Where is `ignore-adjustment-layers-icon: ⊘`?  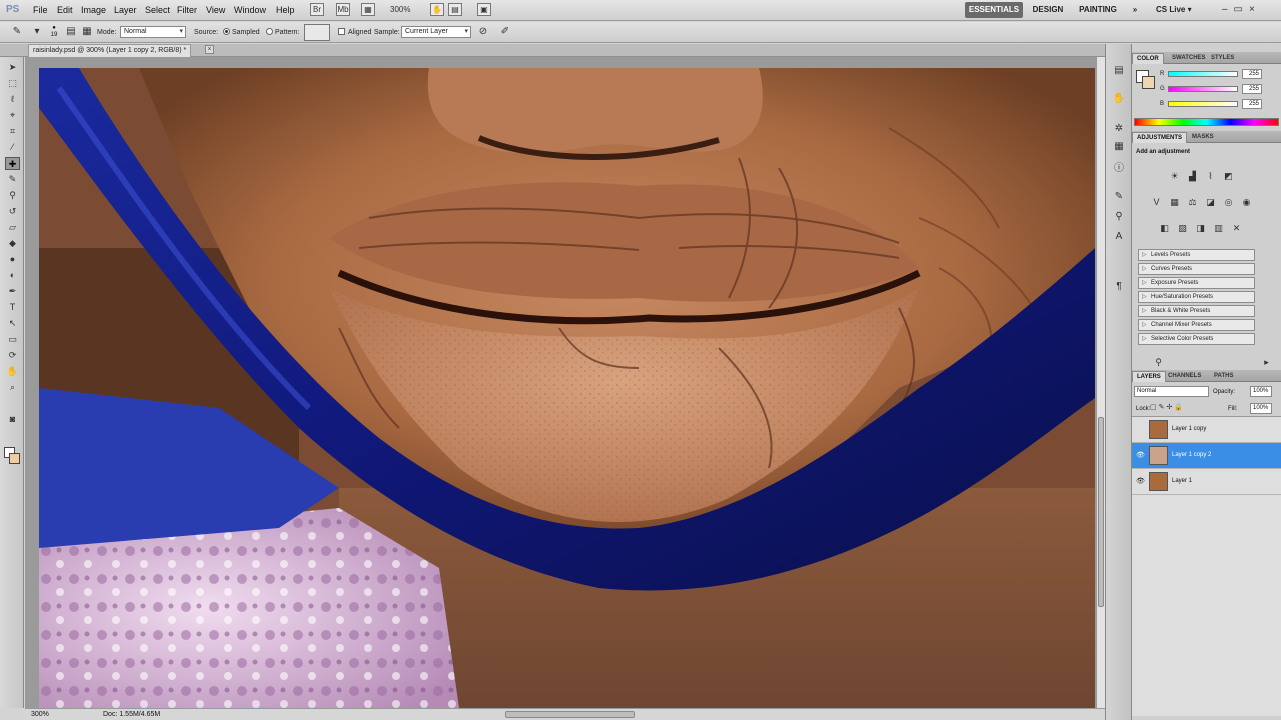 ignore-adjustment-layers-icon: ⊘ is located at coordinates (483, 32).